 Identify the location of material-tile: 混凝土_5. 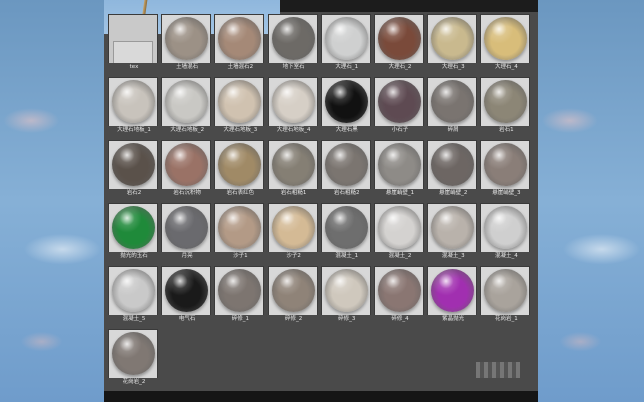
(134, 294).